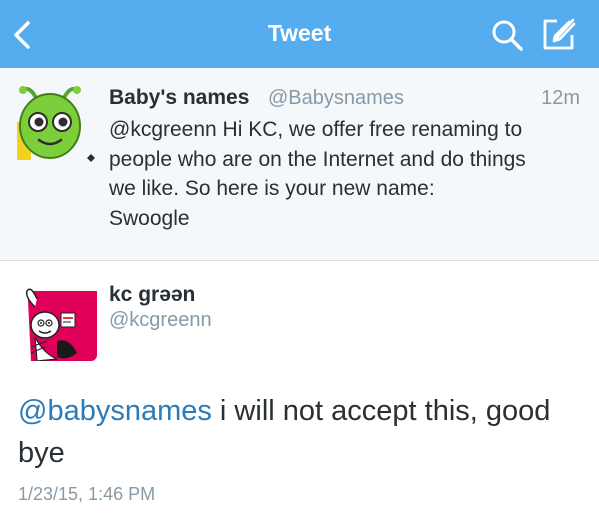  I want to click on main-author-handle: @kcgreenn, so click(160, 320).